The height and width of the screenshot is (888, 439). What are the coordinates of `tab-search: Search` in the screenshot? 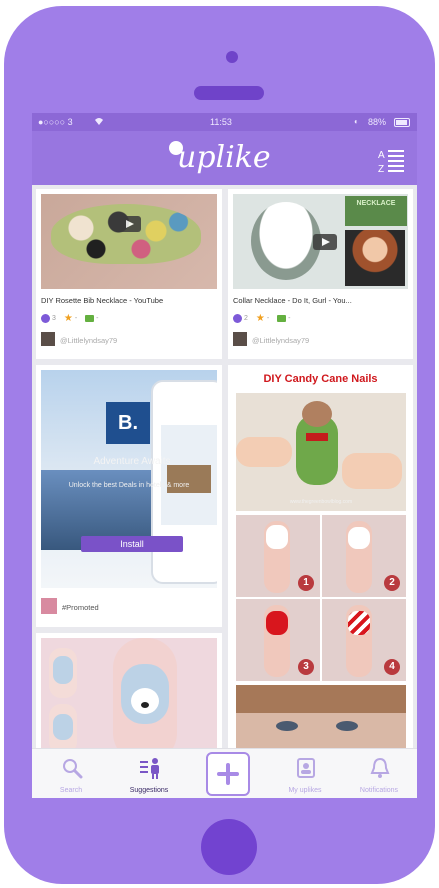 It's located at (71, 773).